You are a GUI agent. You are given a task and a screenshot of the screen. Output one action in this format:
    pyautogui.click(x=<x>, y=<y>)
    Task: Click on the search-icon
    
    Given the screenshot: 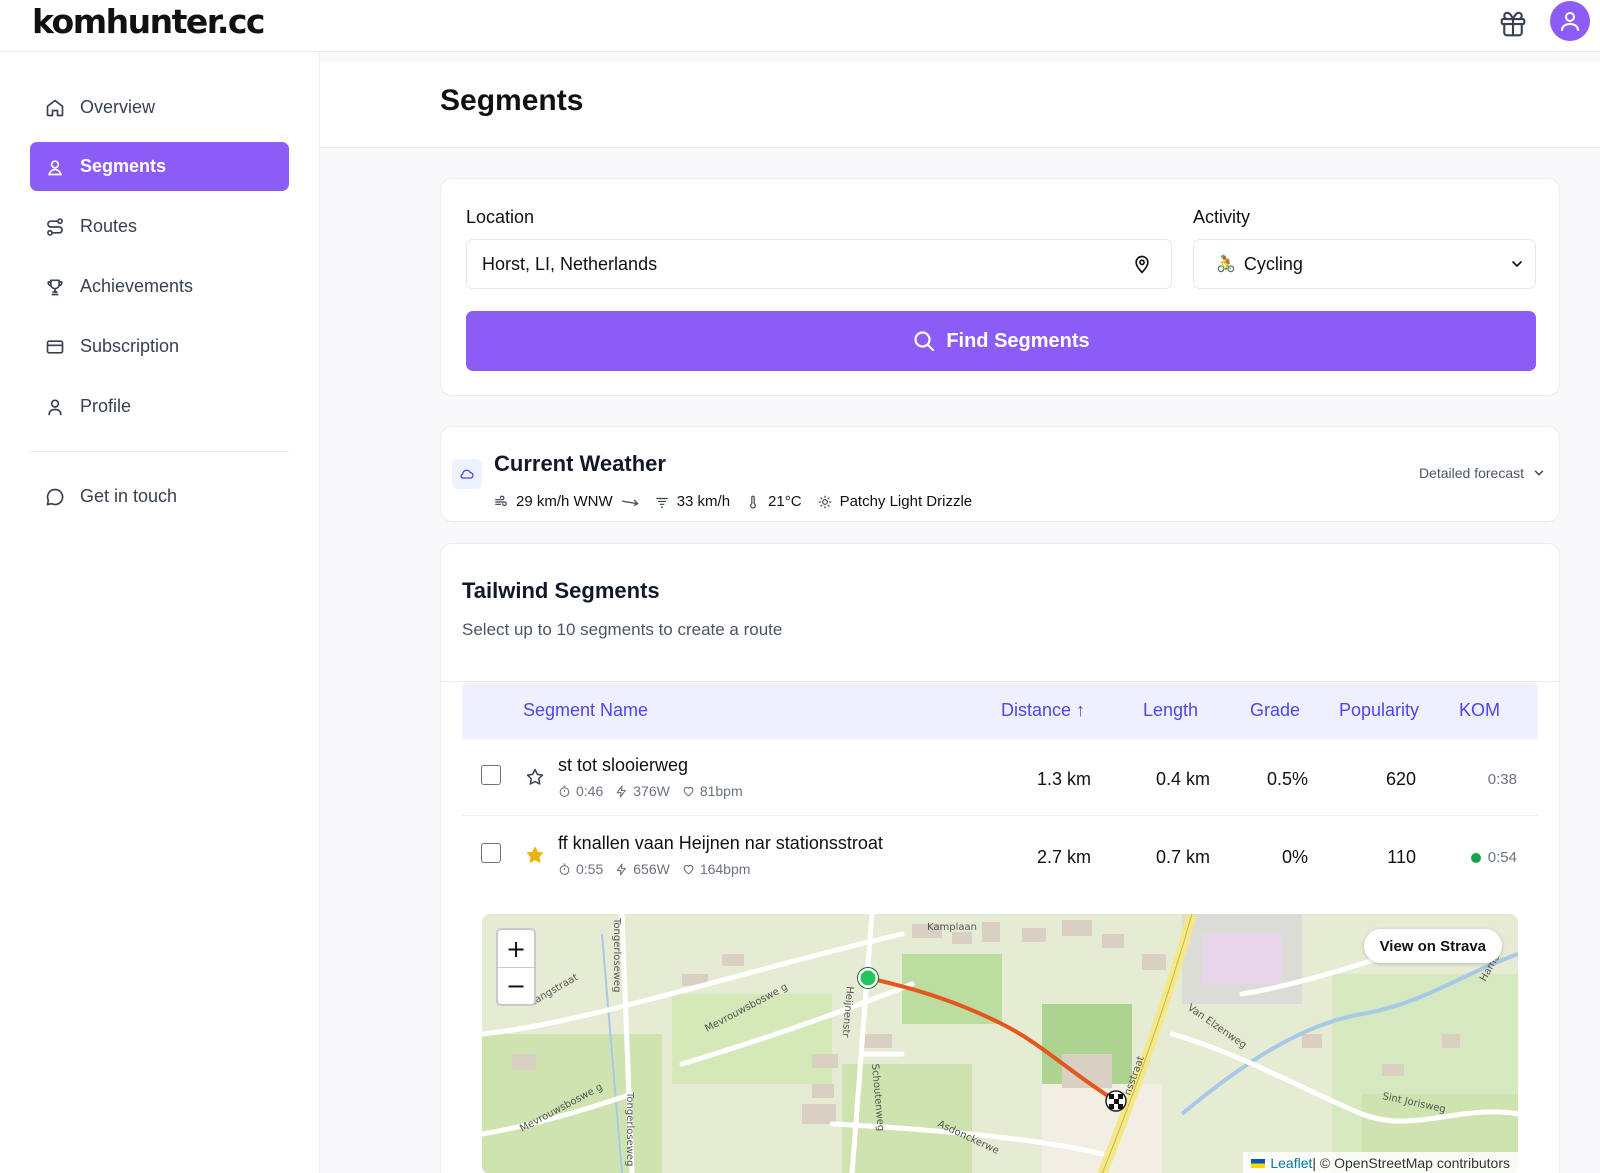 What is the action you would take?
    pyautogui.click(x=924, y=341)
    